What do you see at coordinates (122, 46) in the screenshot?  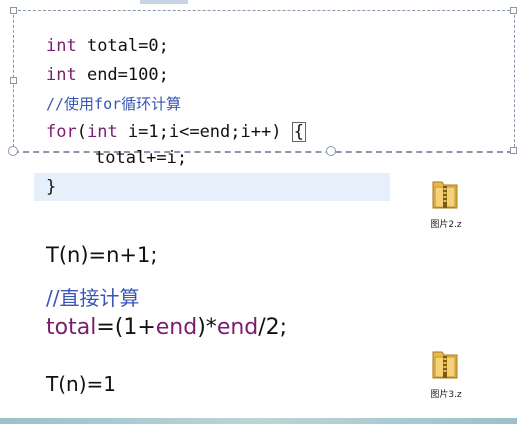 I see `code-text: total=0;` at bounding box center [122, 46].